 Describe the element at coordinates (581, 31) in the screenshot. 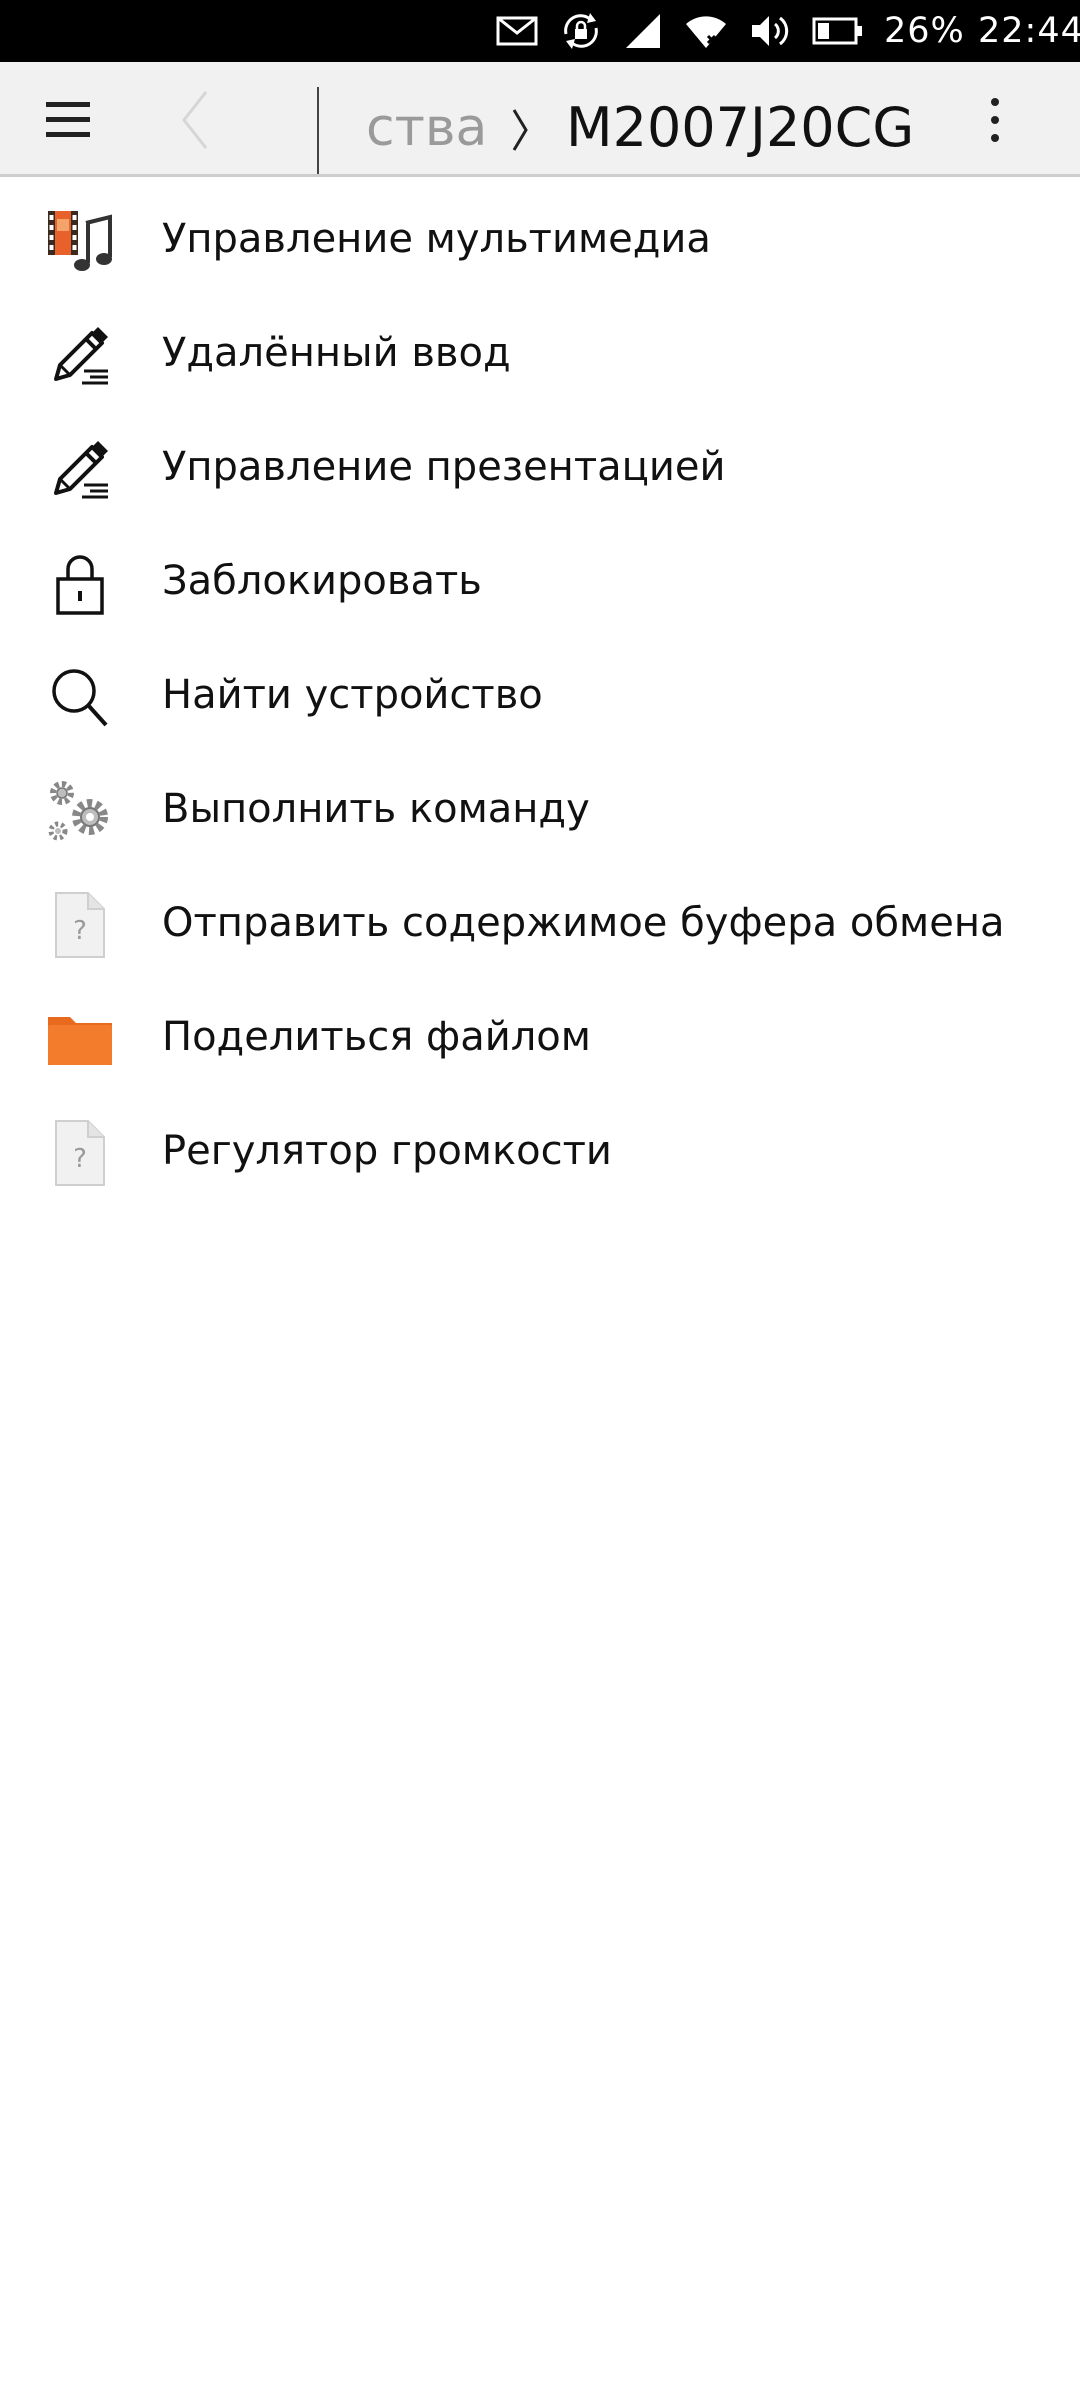

I see `rotation-lock-icon` at that location.